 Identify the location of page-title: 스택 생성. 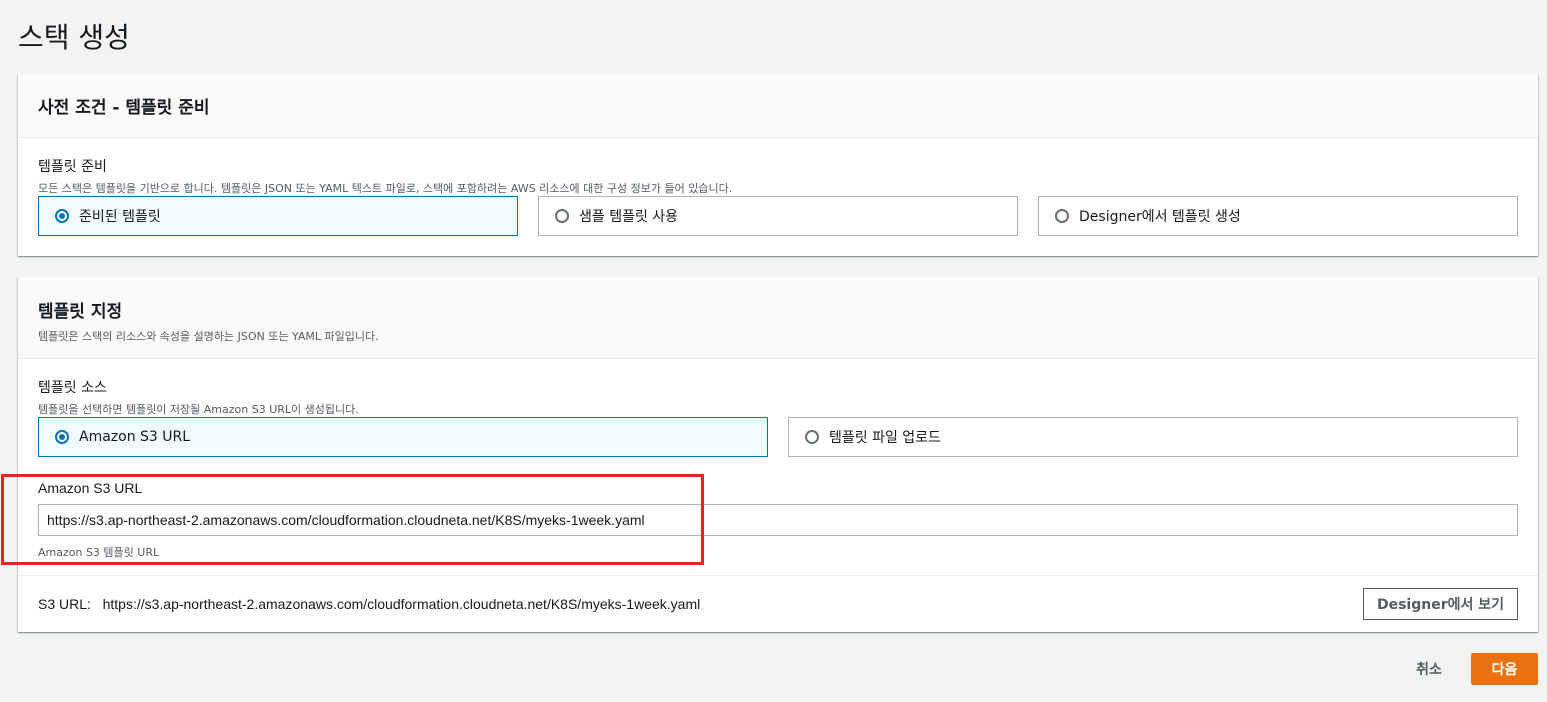
(74, 37).